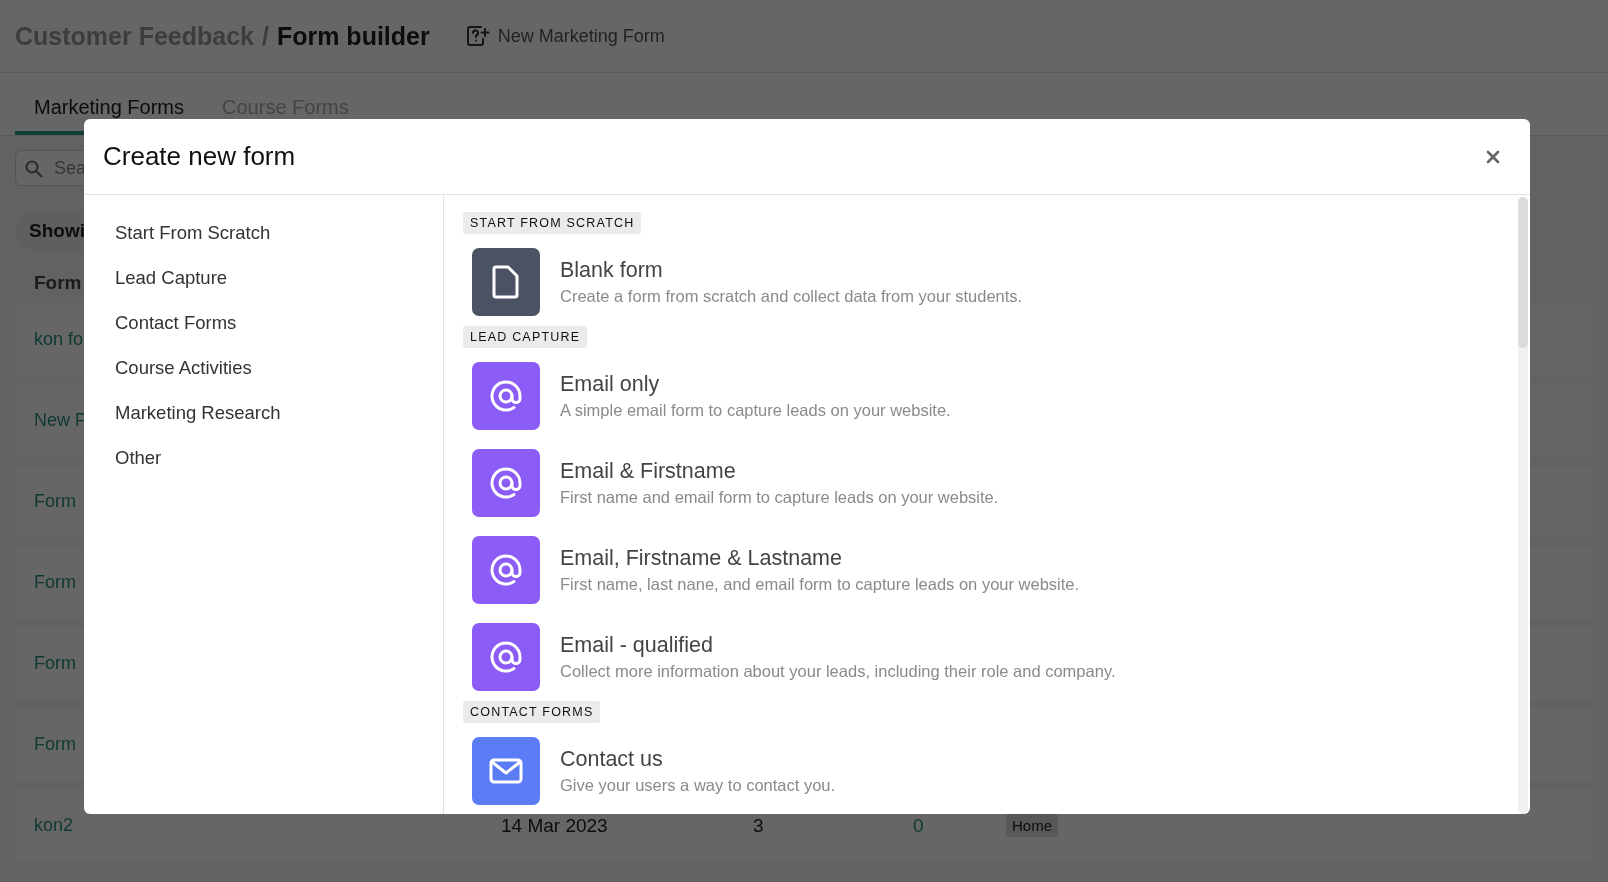 This screenshot has width=1608, height=882. What do you see at coordinates (555, 825) in the screenshot?
I see `table-cell-text: 14 Mar 2023` at bounding box center [555, 825].